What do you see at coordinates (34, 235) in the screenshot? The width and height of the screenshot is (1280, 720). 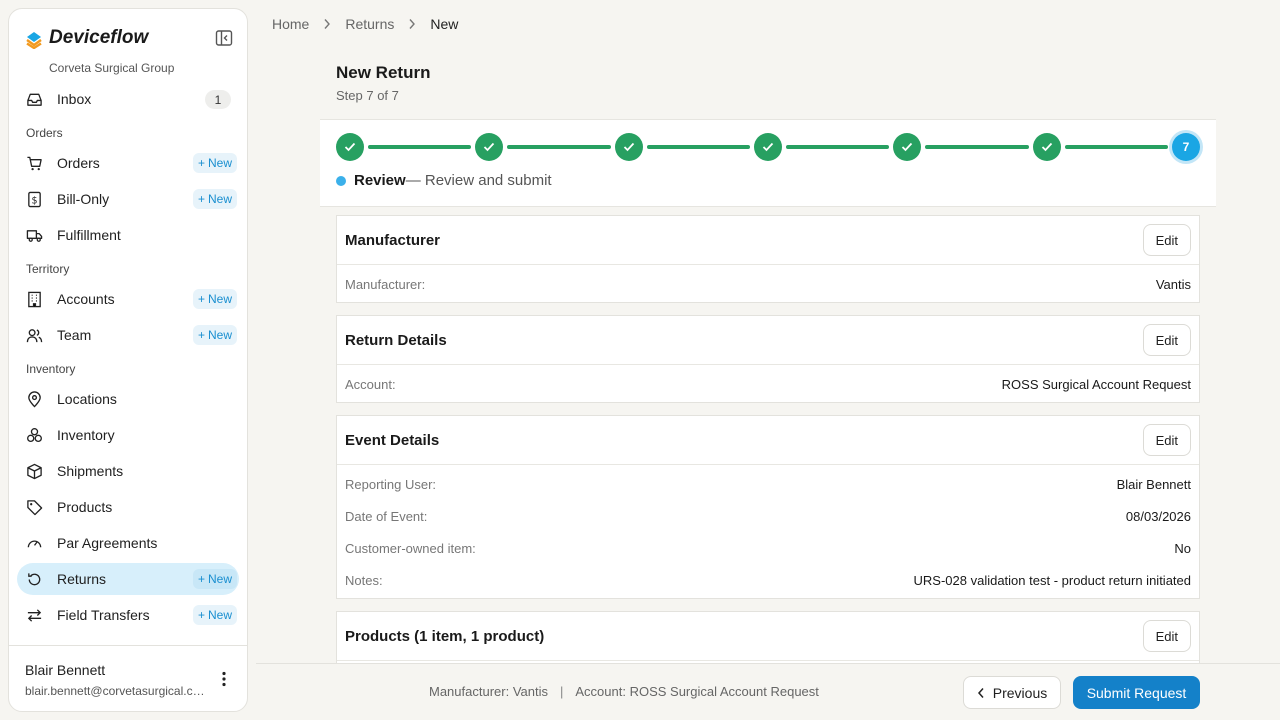 I see `truck-icon` at bounding box center [34, 235].